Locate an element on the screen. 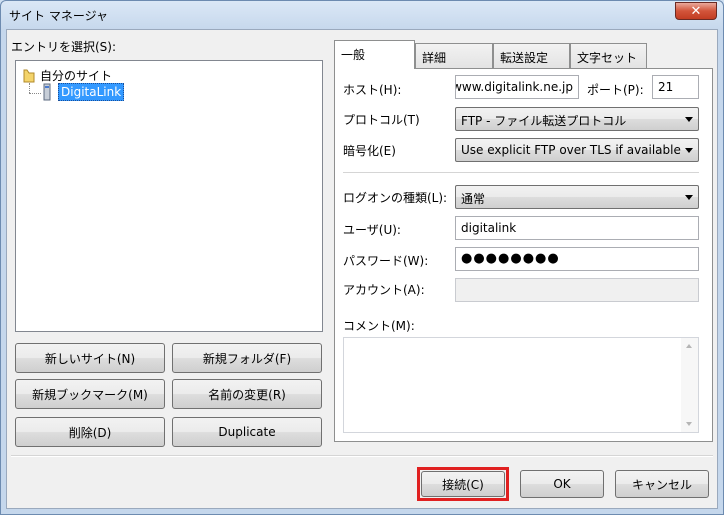 This screenshot has height=515, width=724. tree-site-item: DigitaLink is located at coordinates (83, 92).